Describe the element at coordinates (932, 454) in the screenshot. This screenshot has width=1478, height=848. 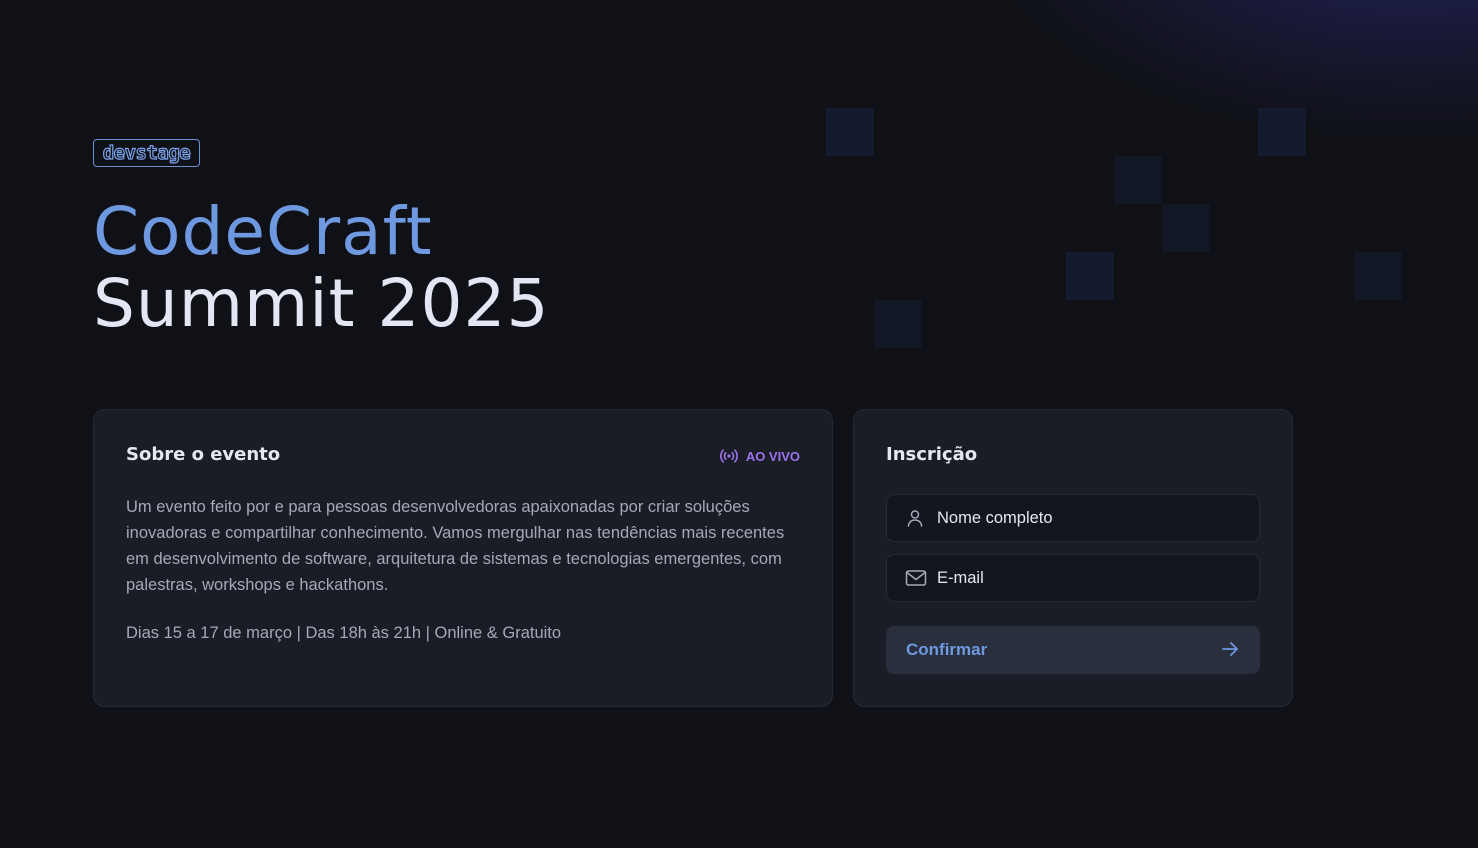
I see `signup-heading: Inscrição` at that location.